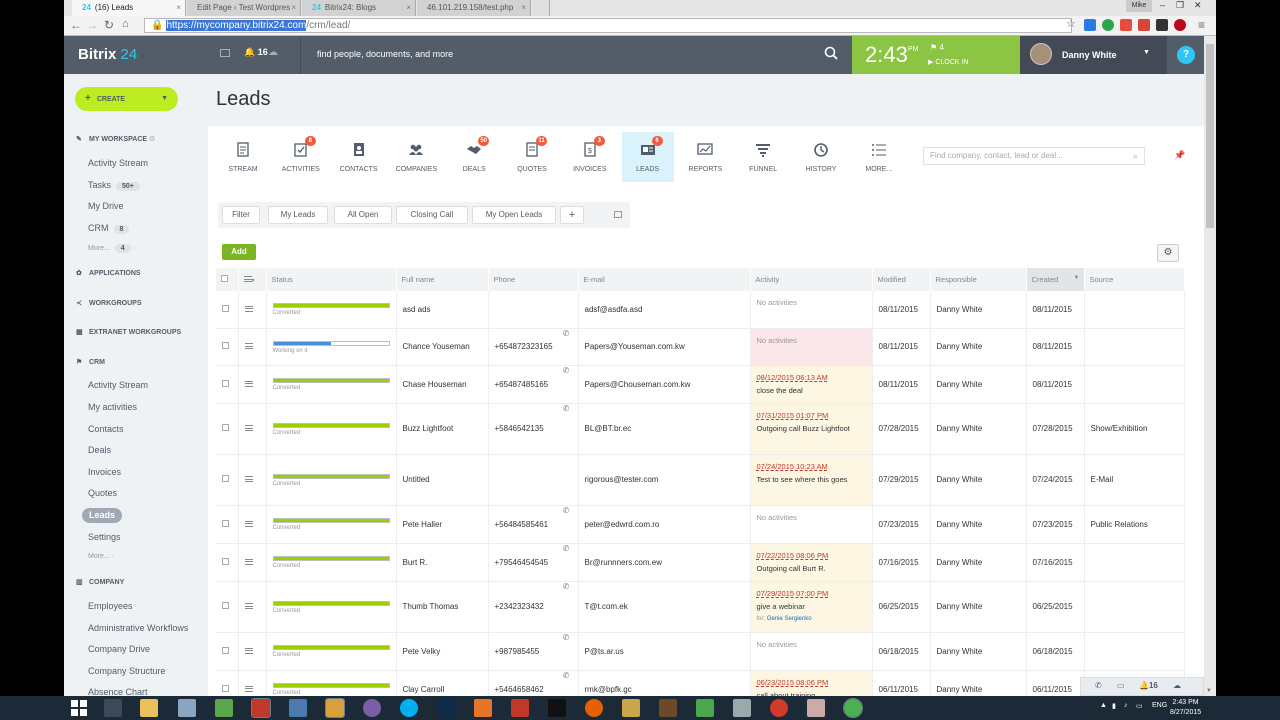  Describe the element at coordinates (590, 157) in the screenshot. I see `tab-invoices: $ INVOICES 3` at that location.